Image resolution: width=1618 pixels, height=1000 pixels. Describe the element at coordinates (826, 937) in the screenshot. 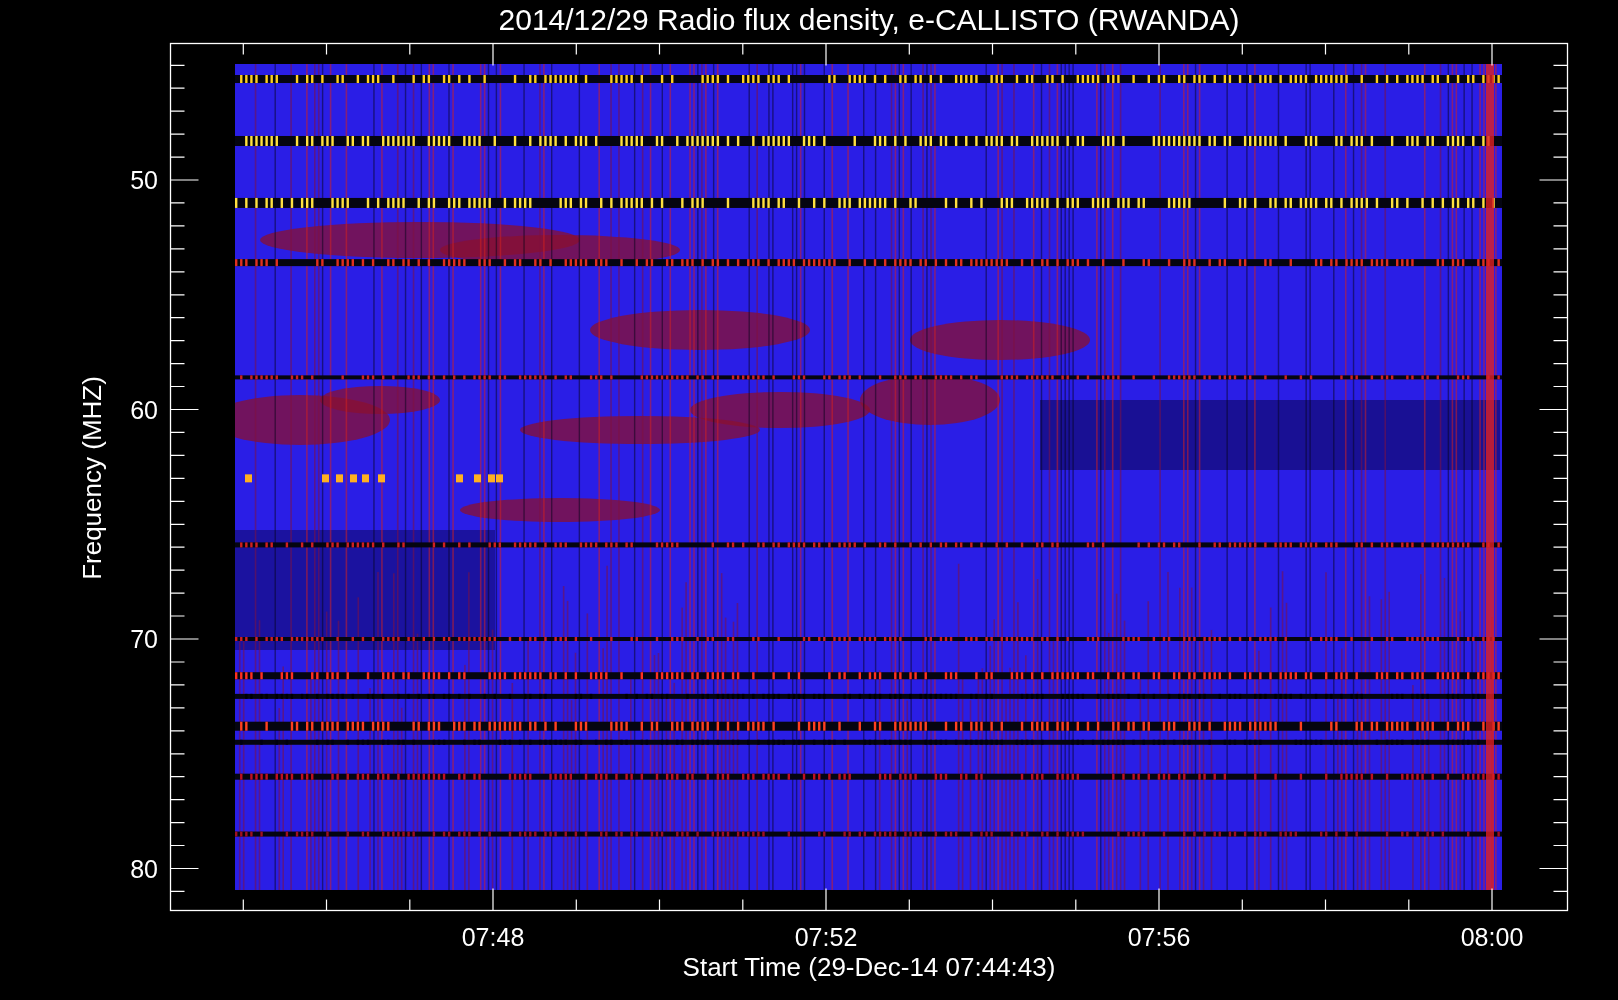

I see `x-tick-label: 07:52` at that location.